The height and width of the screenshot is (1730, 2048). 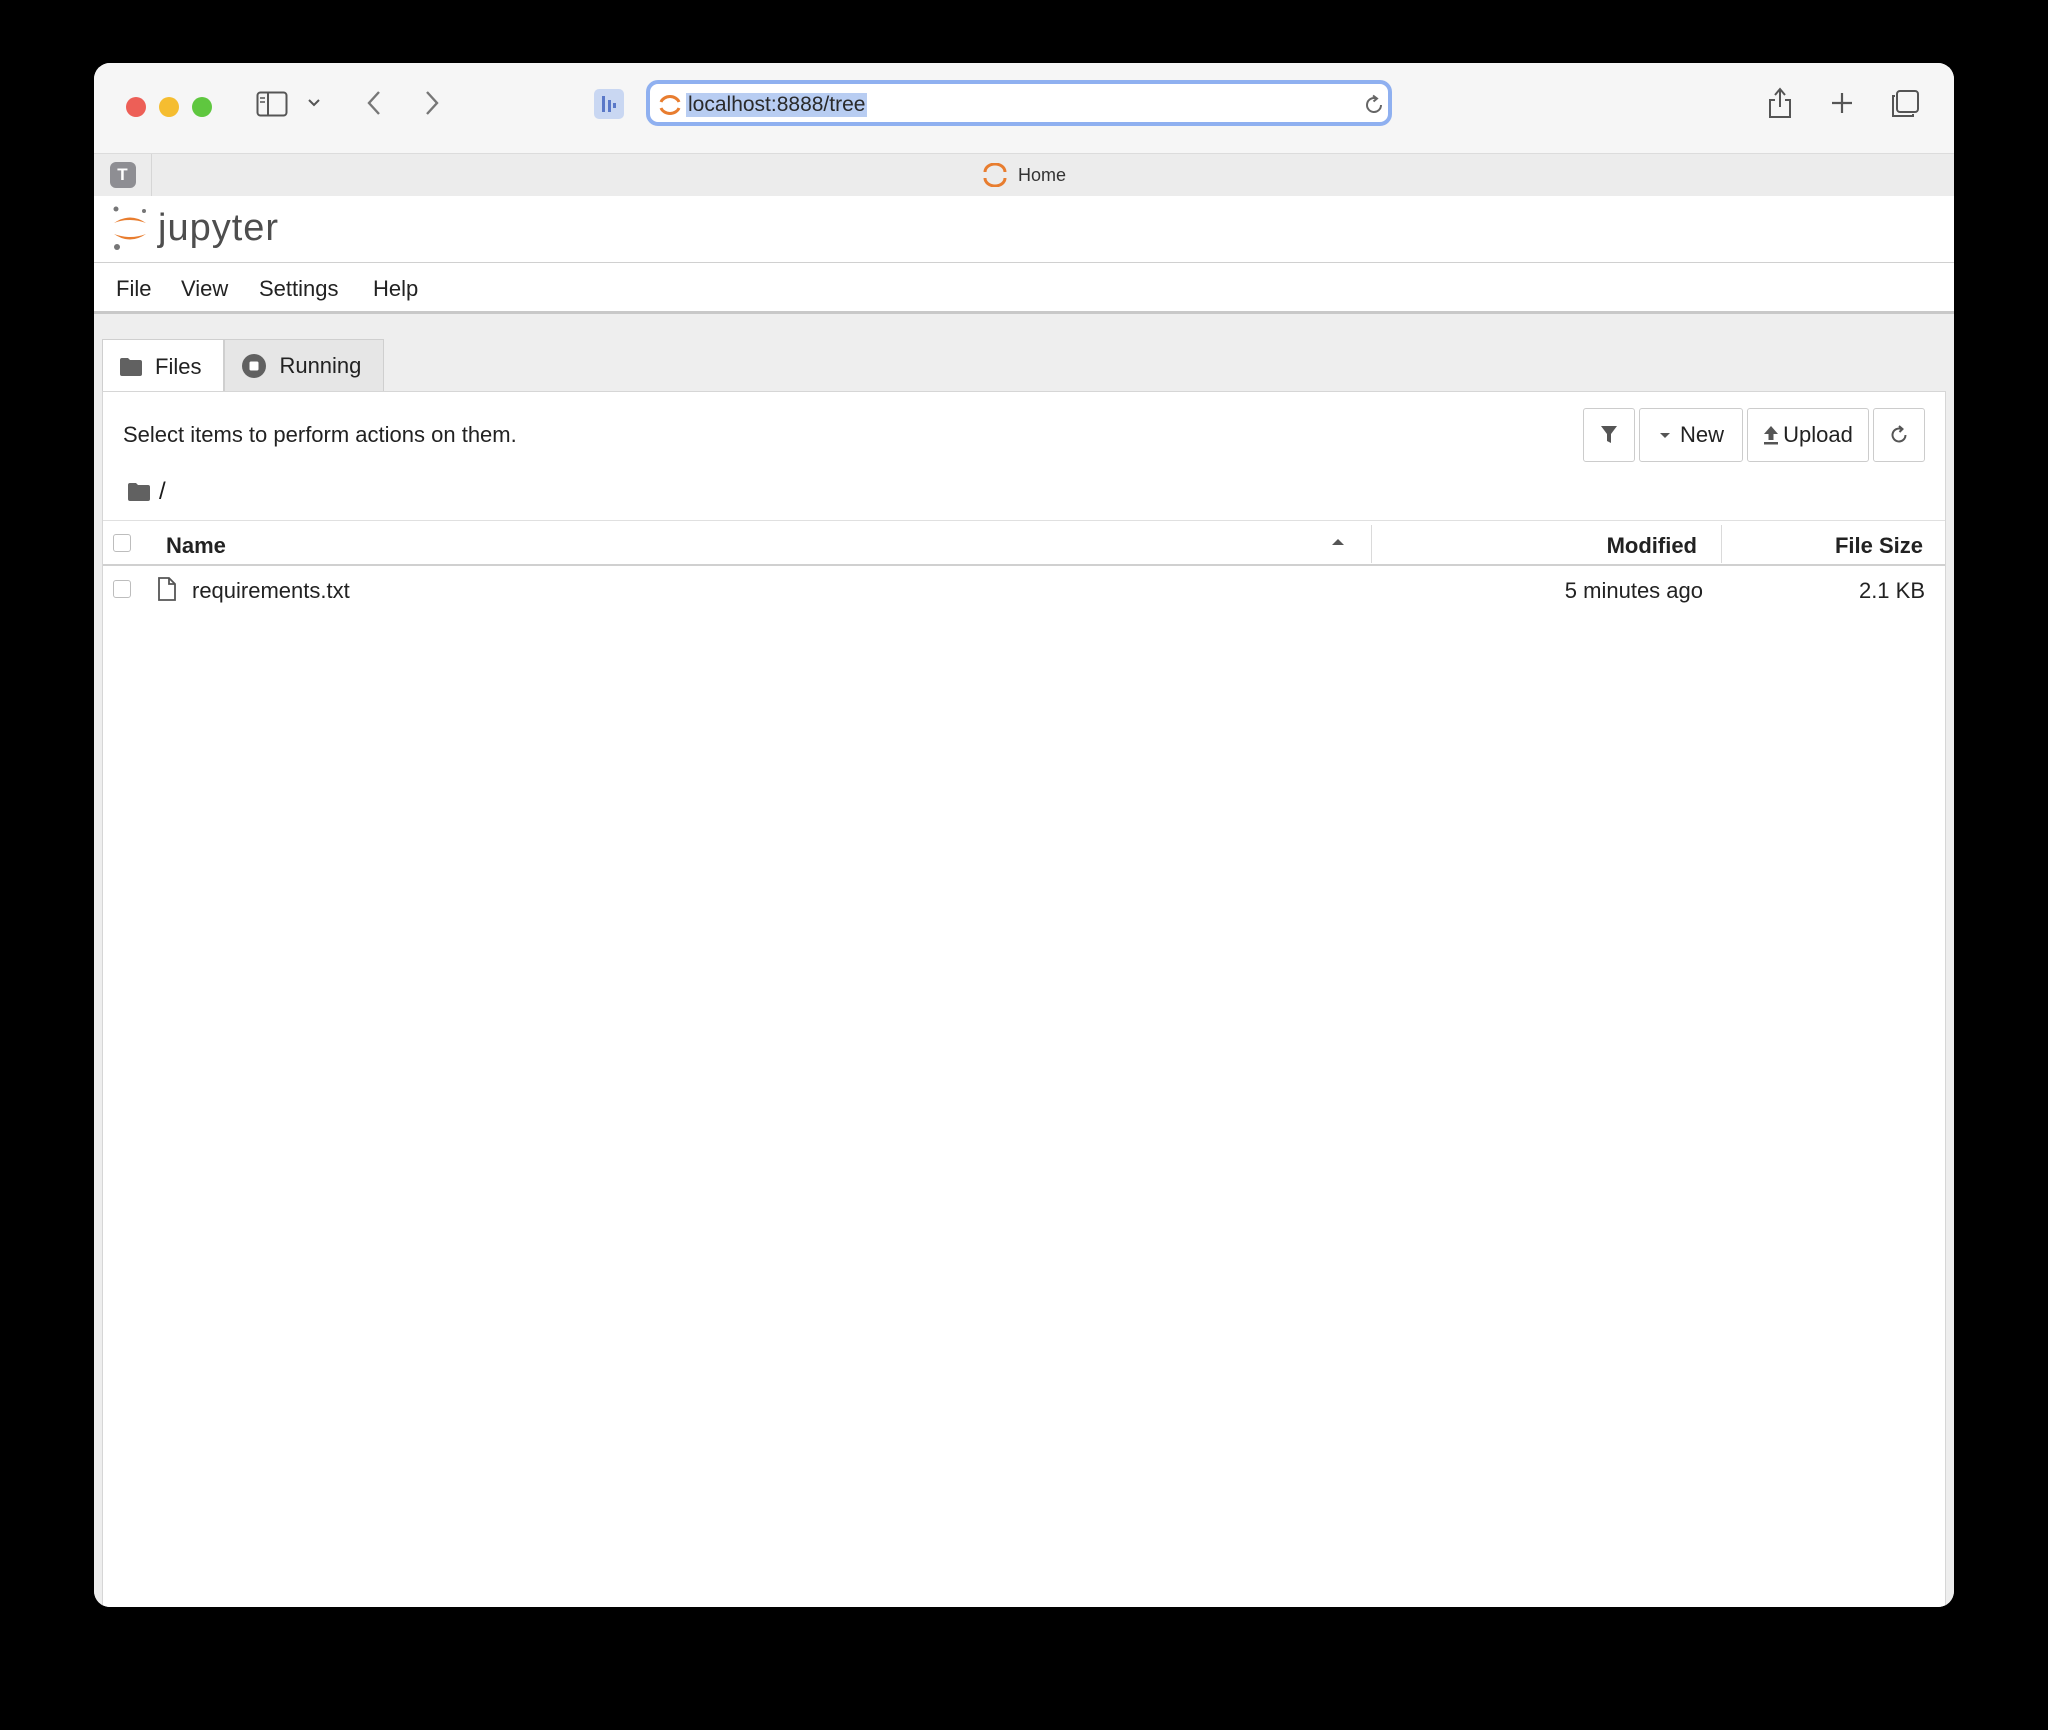 I want to click on upload-button: Upload, so click(x=1808, y=435).